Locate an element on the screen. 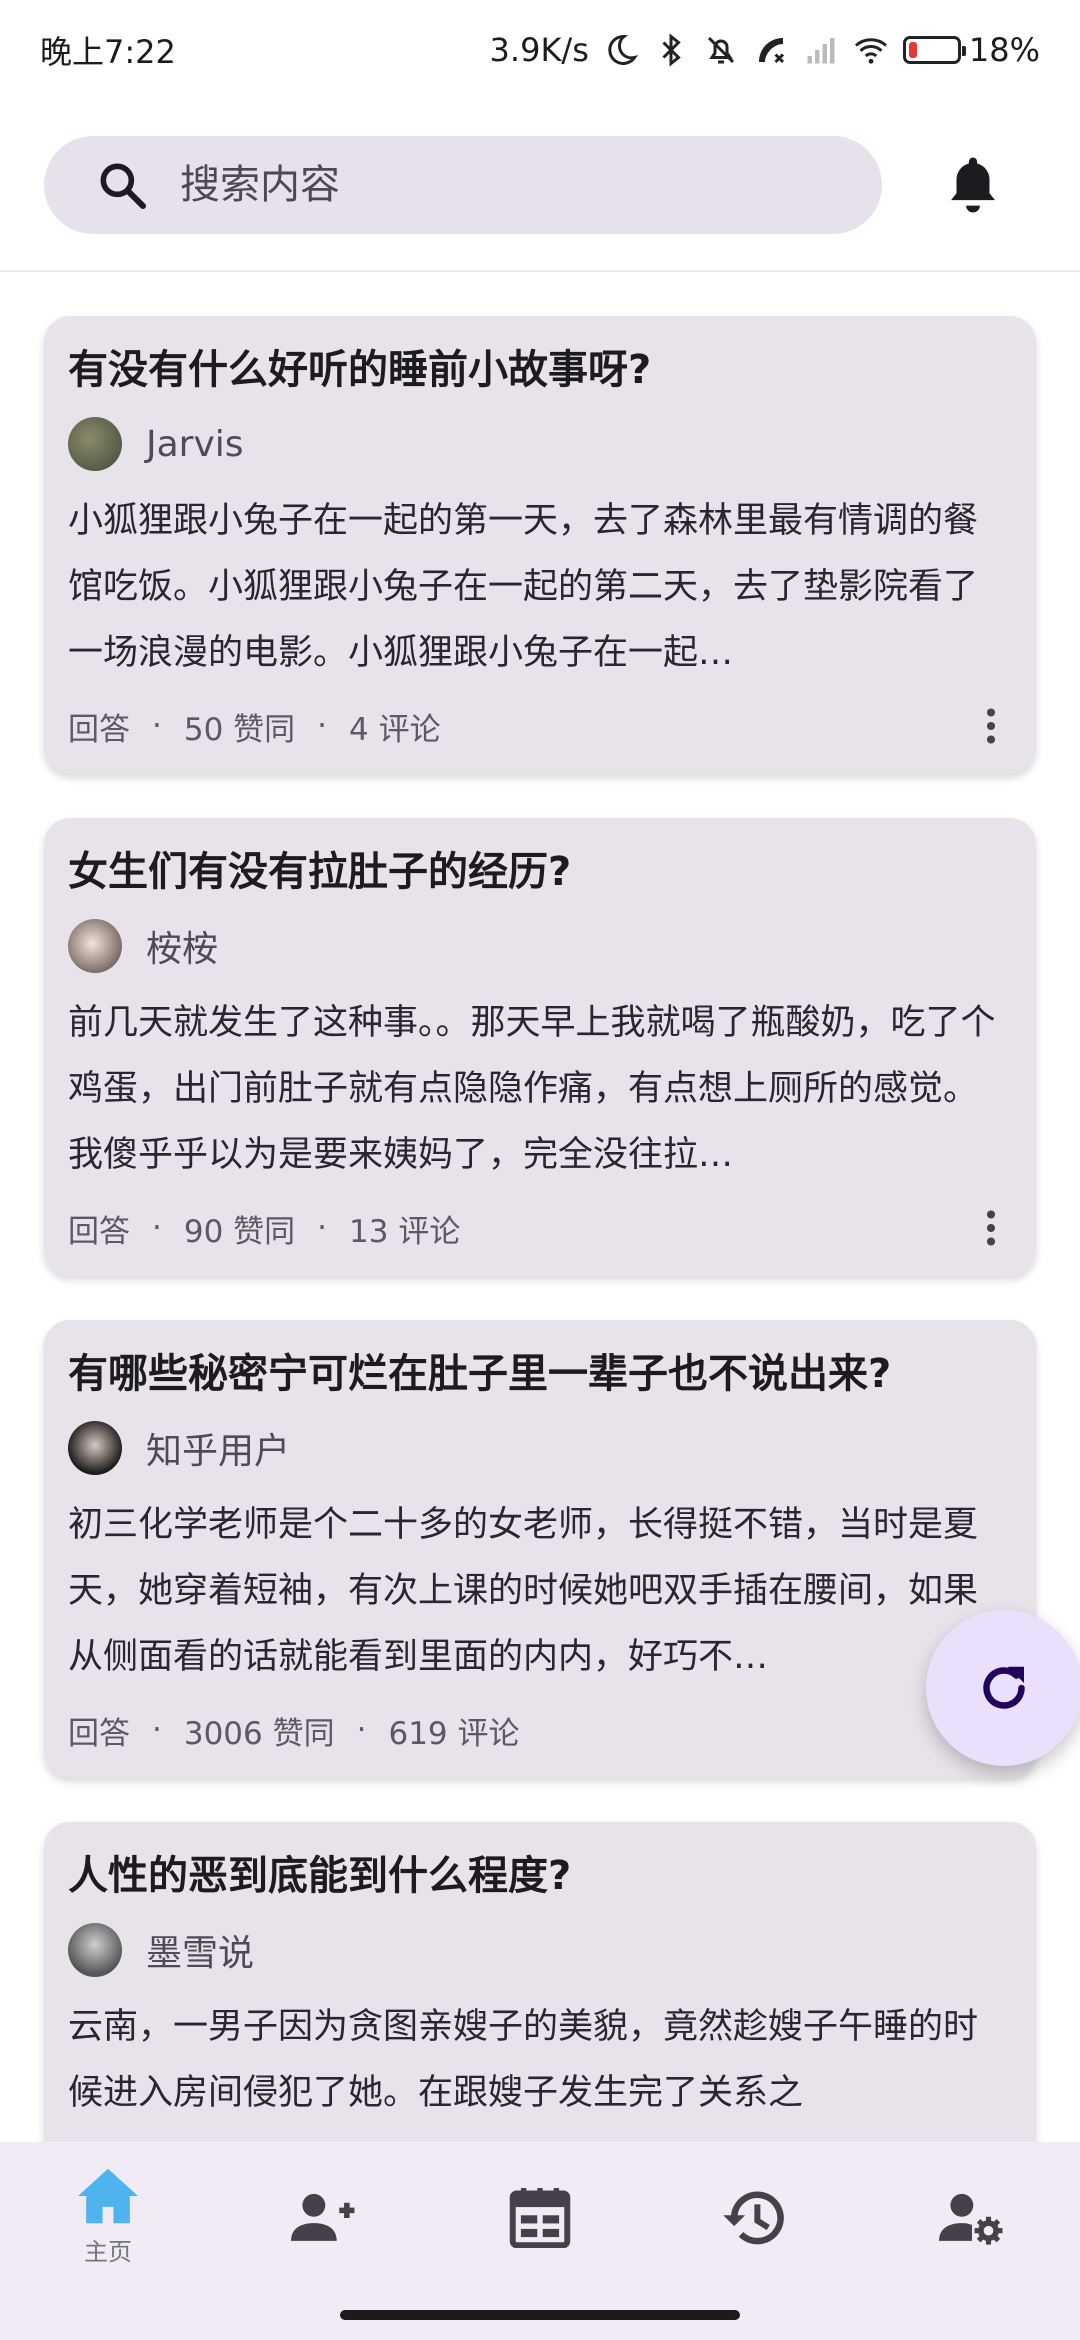  network-speed: 3.9K/s is located at coordinates (539, 50).